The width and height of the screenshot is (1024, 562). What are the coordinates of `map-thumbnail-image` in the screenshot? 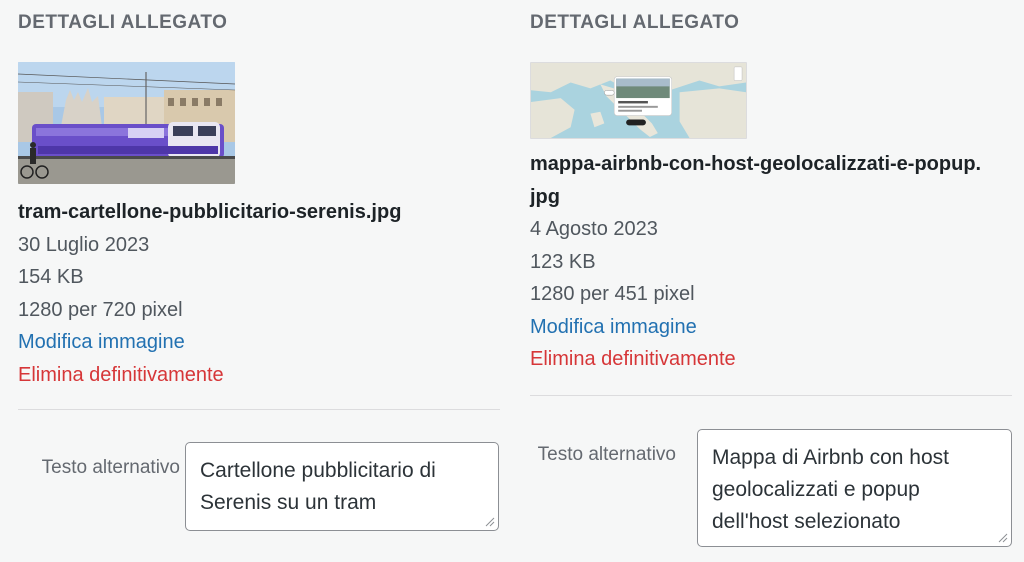 It's located at (638, 100).